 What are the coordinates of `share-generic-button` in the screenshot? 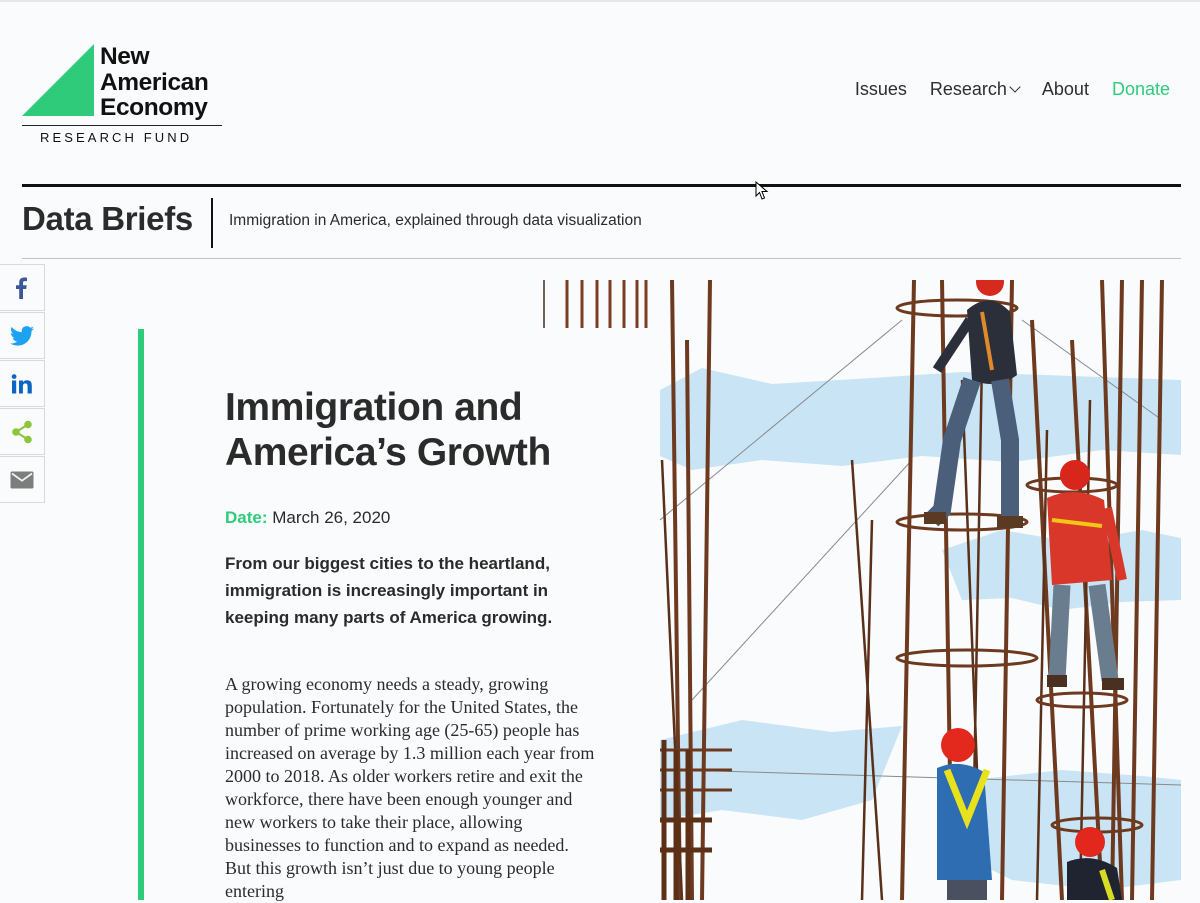 It's located at (22, 431).